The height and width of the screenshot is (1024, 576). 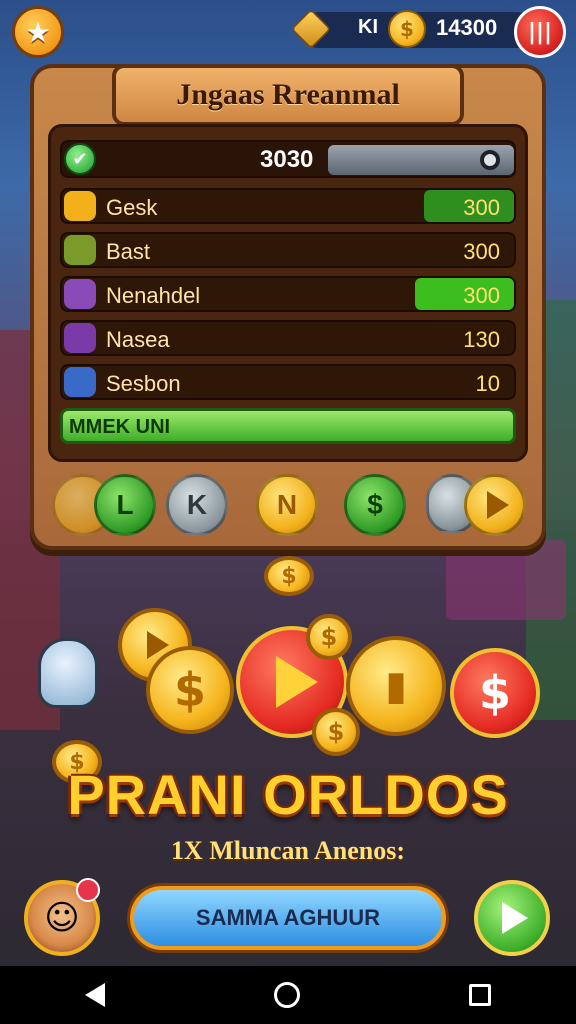 I want to click on bars-icon: |||, so click(x=540, y=32).